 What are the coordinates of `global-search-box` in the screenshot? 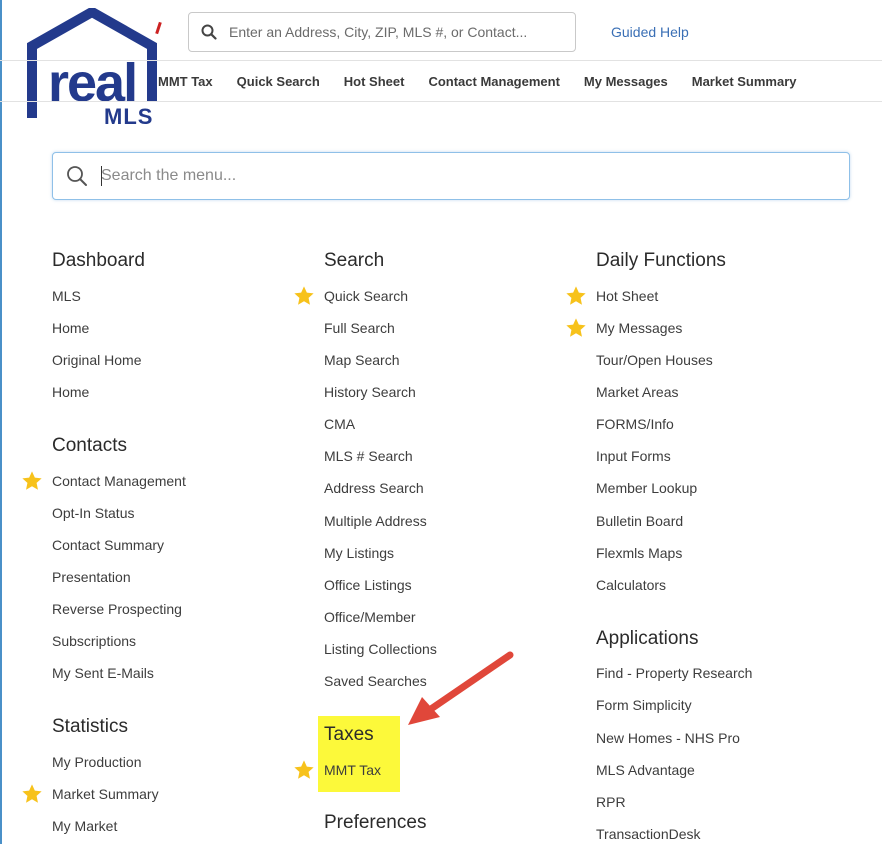 It's located at (382, 32).